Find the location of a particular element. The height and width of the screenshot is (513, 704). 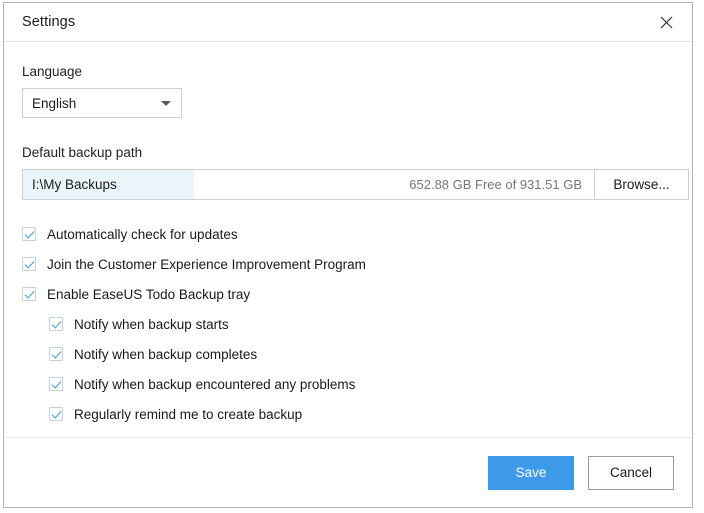

dialog-title: Settings is located at coordinates (49, 22).